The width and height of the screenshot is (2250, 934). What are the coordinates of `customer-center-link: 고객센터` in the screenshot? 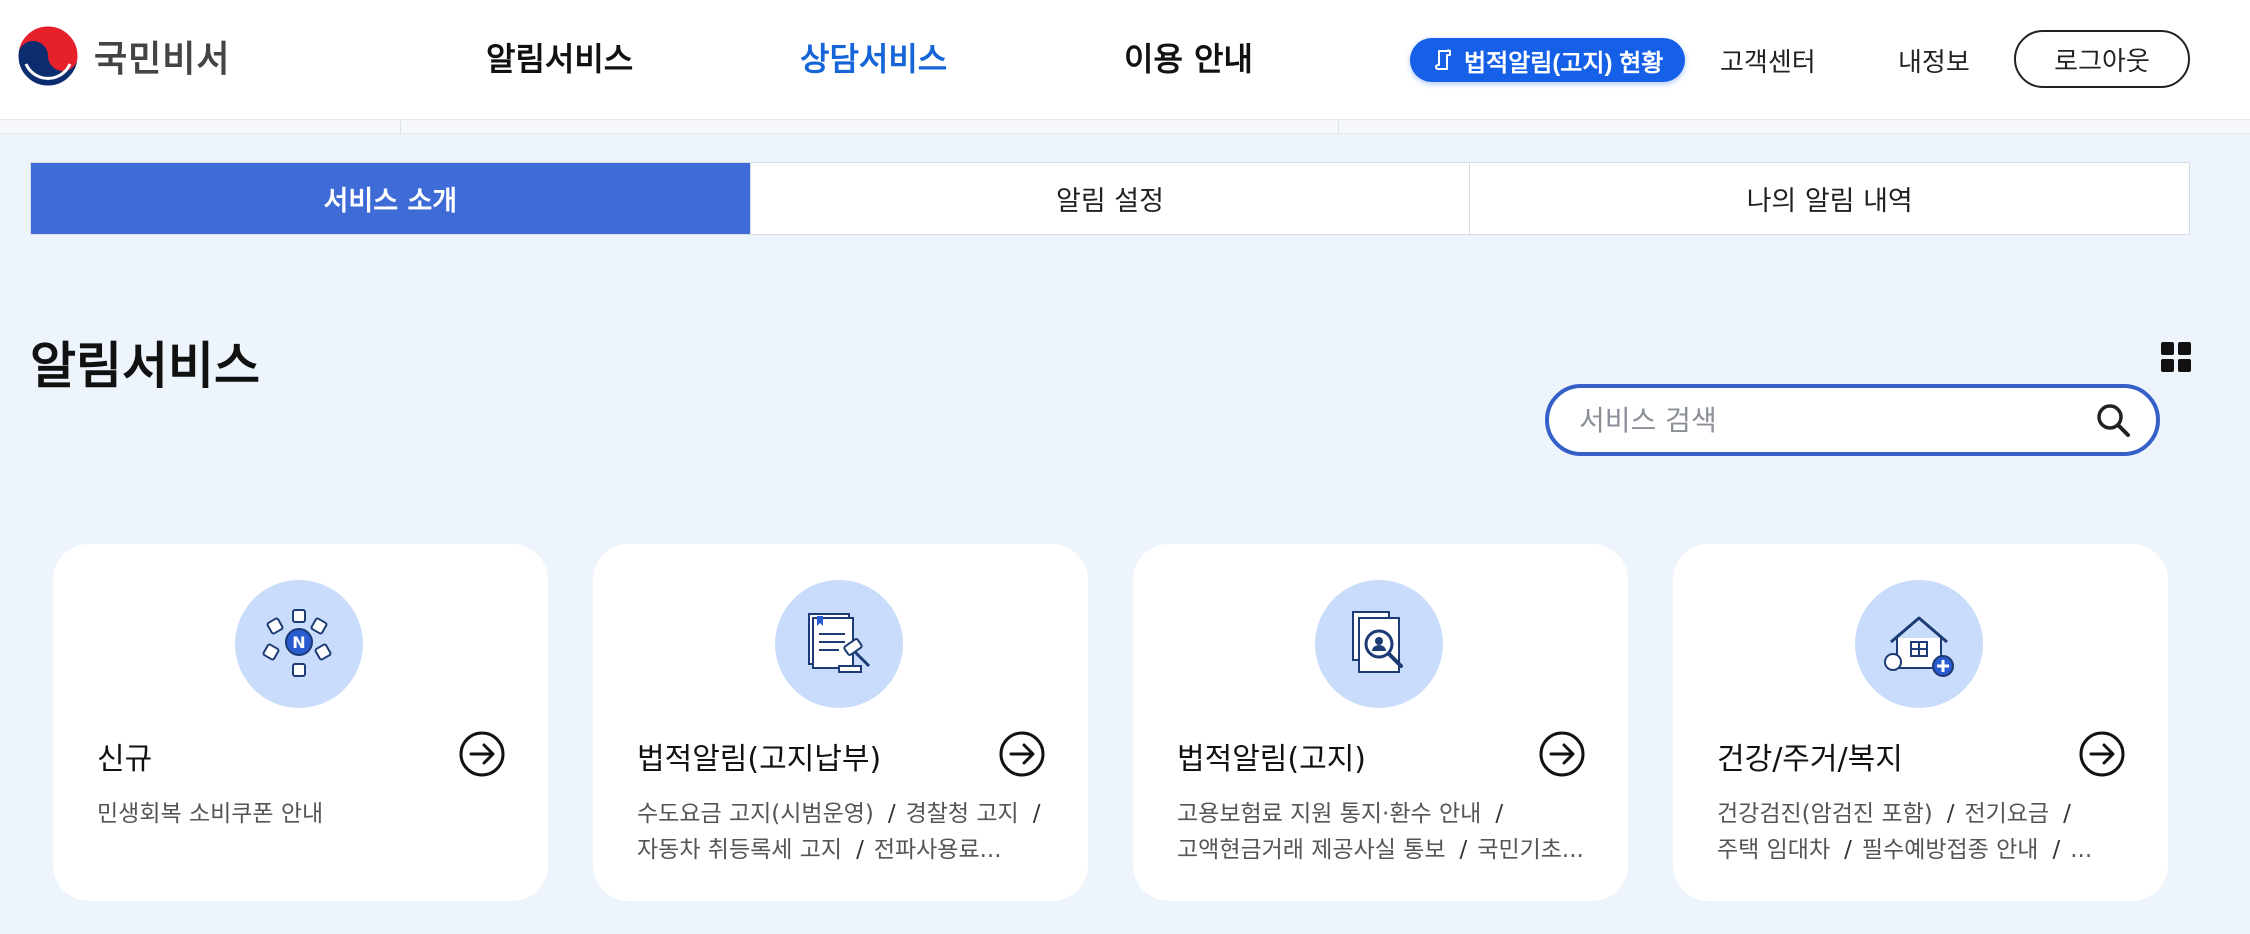 It's located at (1768, 60).